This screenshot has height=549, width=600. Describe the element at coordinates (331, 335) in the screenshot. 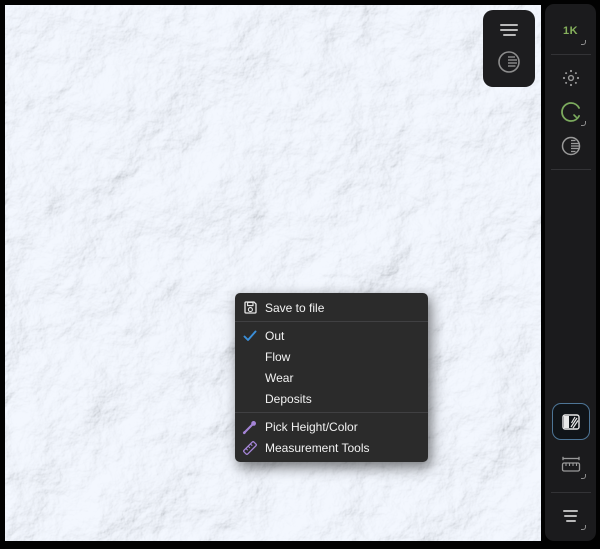

I see `menu-item-out: Out` at that location.